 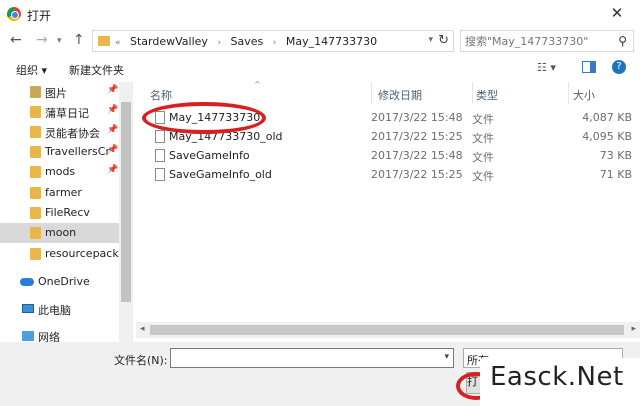 What do you see at coordinates (622, 41) in the screenshot?
I see `search-icon: ⚲` at bounding box center [622, 41].